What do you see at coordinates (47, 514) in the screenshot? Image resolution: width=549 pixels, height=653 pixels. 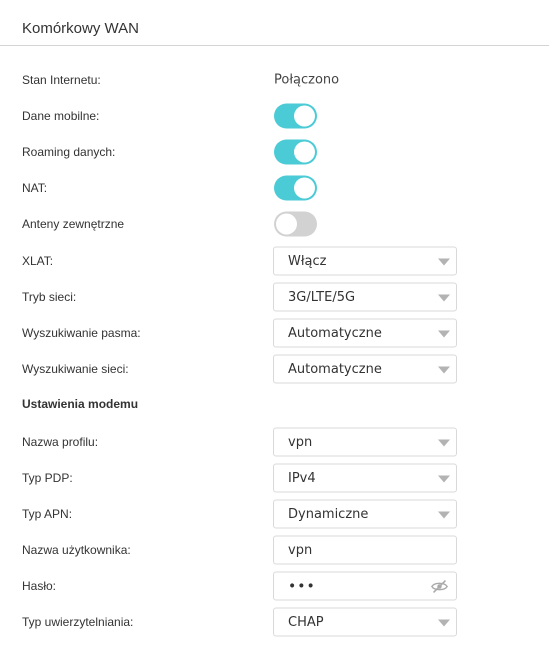 I see `apn-type-label: Typ APN:` at bounding box center [47, 514].